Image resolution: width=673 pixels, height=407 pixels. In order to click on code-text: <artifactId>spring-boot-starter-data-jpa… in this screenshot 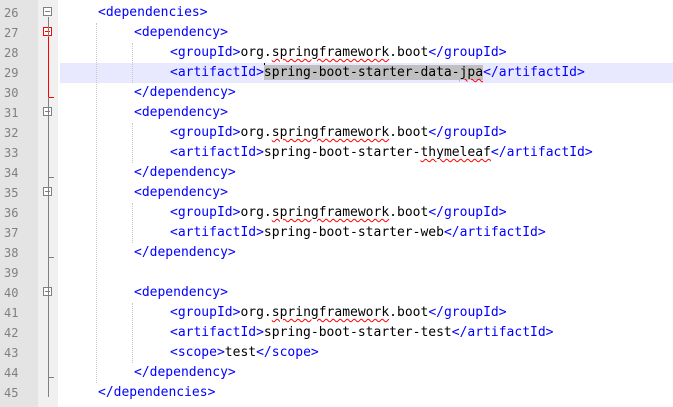, I will do `click(377, 73)`.